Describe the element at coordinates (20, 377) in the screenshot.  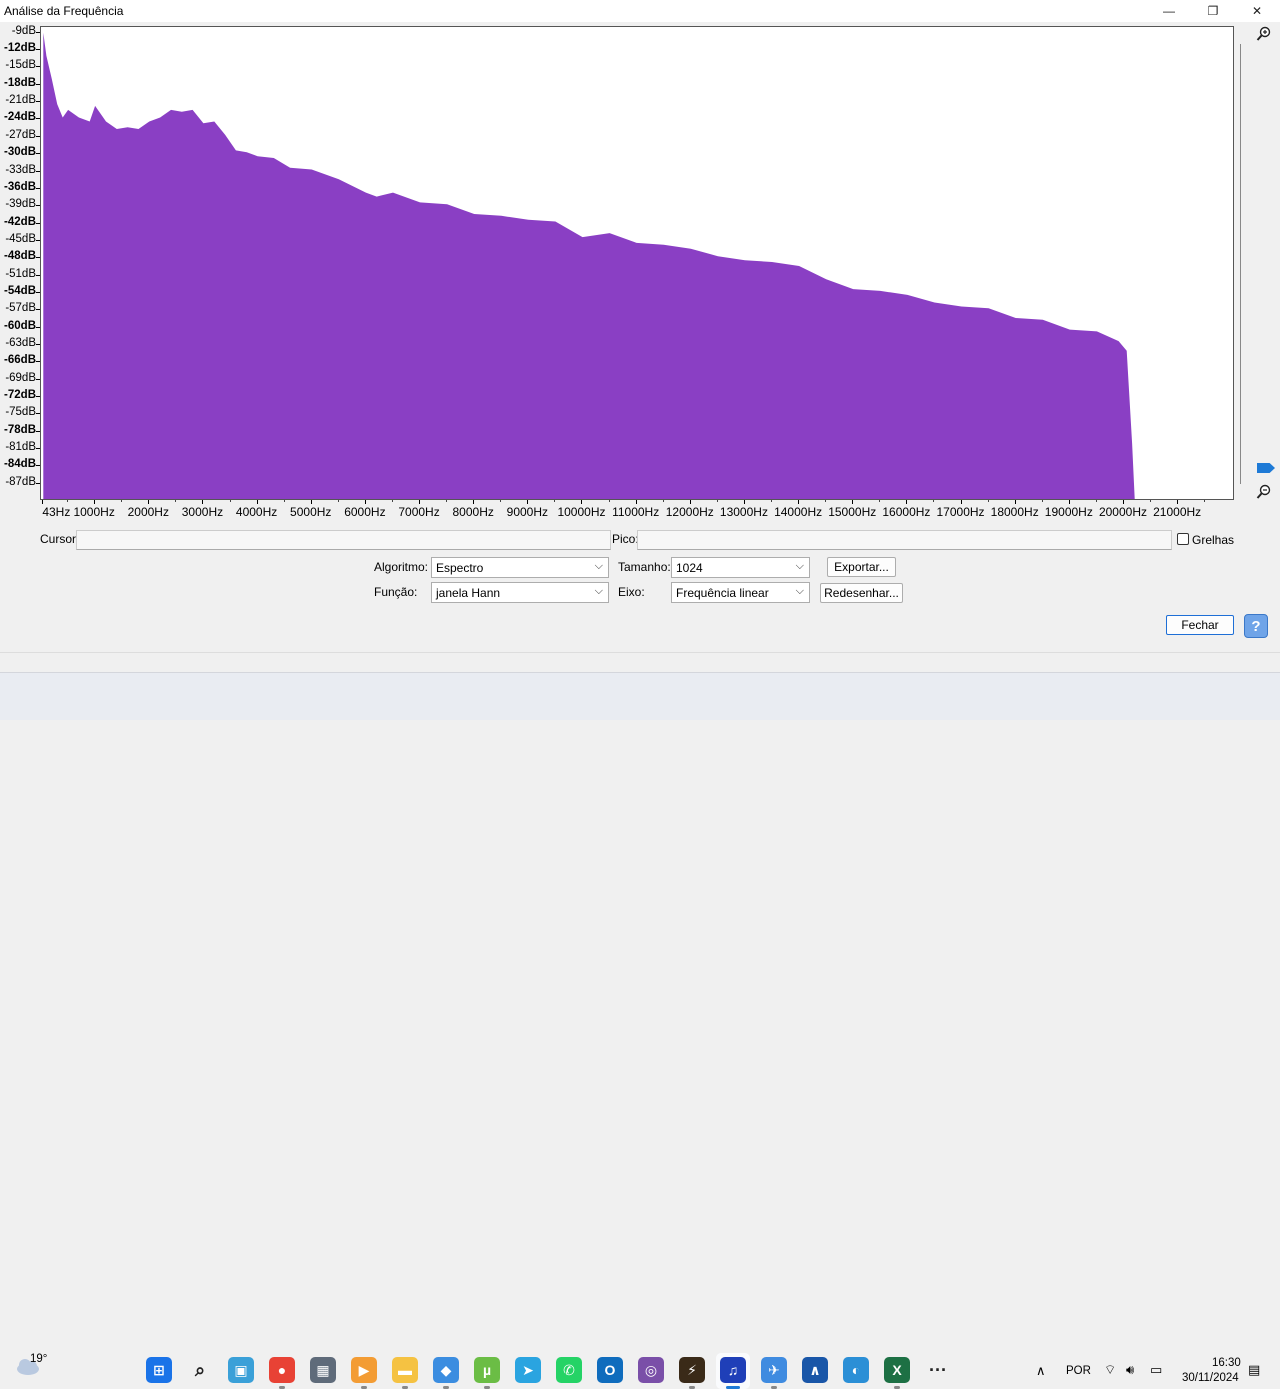
I see `y-tick-label: -69dB` at that location.